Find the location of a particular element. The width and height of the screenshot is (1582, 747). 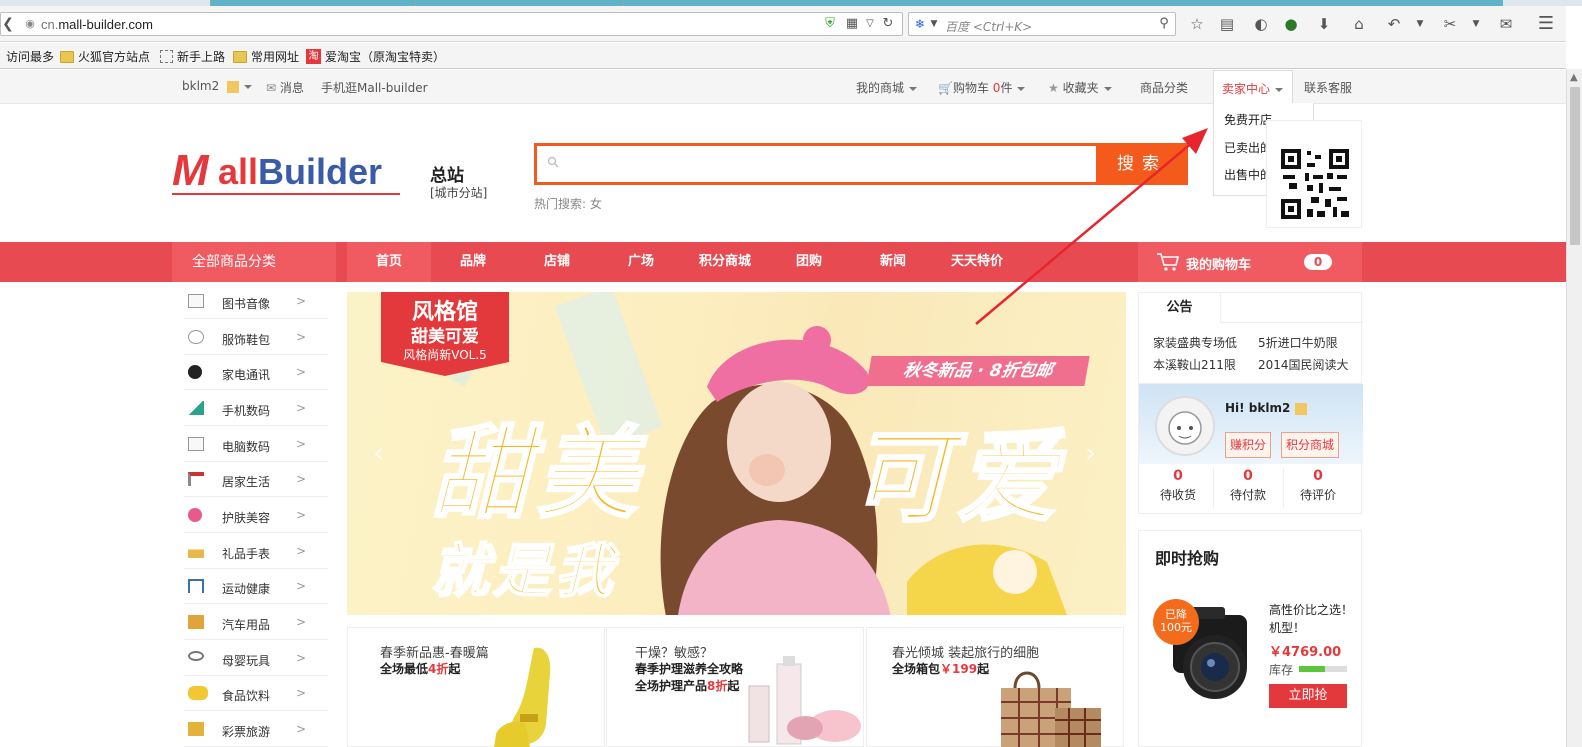

cart-icon is located at coordinates (1168, 262).